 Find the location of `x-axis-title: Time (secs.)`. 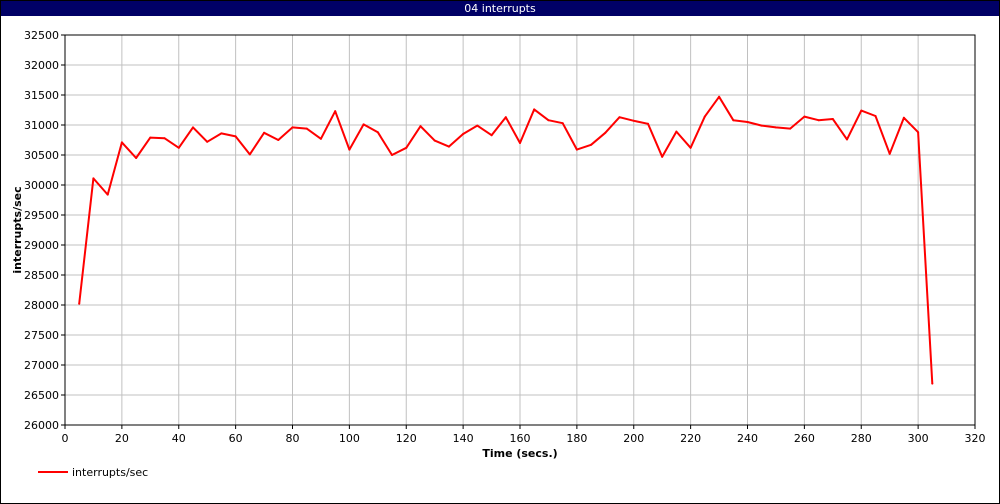

x-axis-title: Time (secs.) is located at coordinates (519, 453).